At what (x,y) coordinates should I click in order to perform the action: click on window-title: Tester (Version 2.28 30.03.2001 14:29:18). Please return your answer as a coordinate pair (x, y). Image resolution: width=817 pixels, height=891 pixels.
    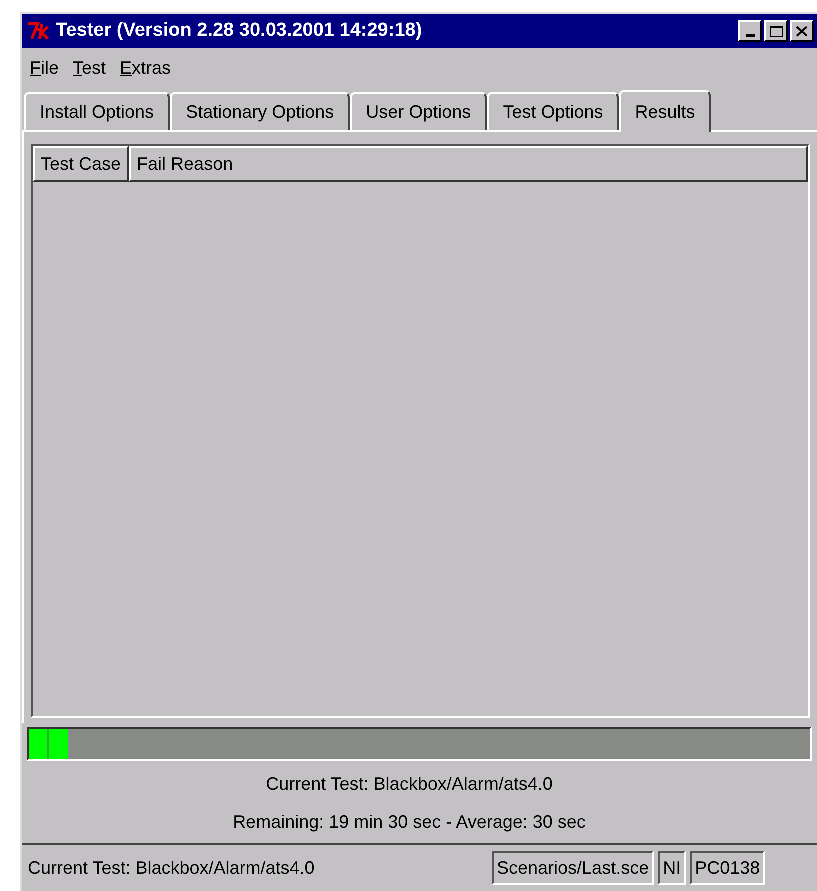
    Looking at the image, I should click on (239, 30).